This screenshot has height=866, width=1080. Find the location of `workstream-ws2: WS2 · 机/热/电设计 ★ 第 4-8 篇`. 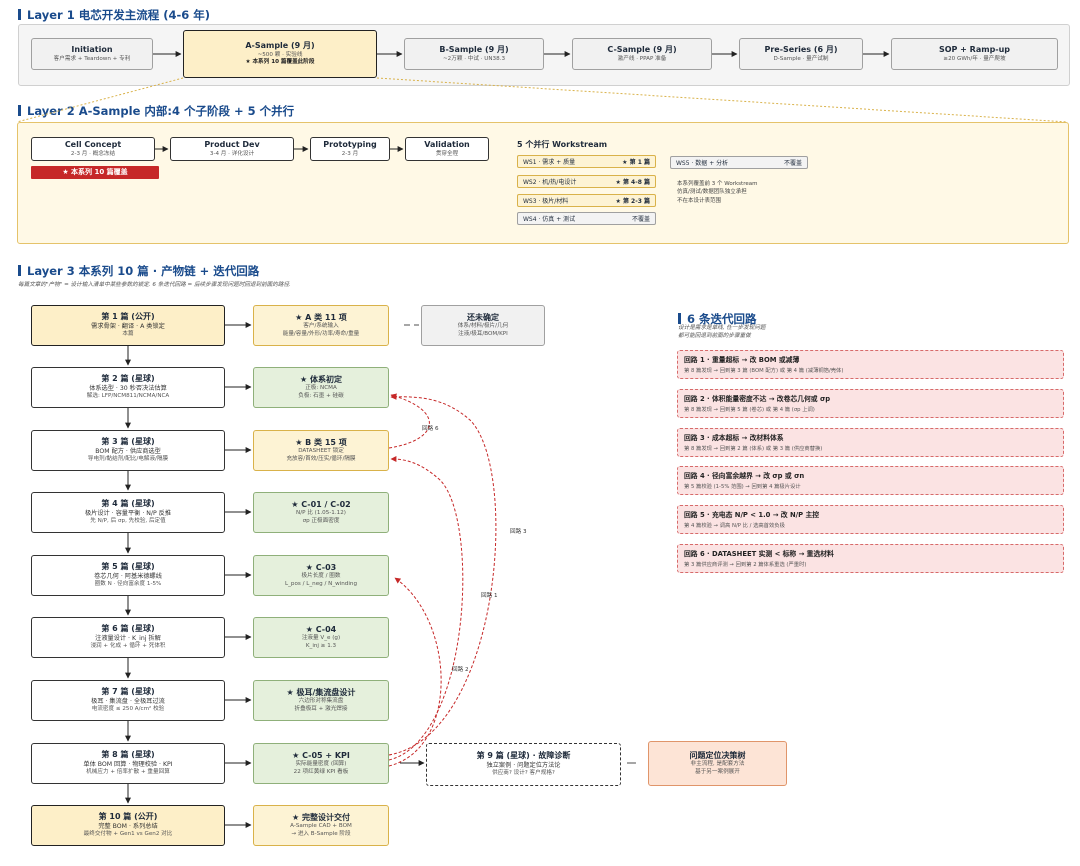

workstream-ws2: WS2 · 机/热/电设计 ★ 第 4-8 篇 is located at coordinates (586, 181).